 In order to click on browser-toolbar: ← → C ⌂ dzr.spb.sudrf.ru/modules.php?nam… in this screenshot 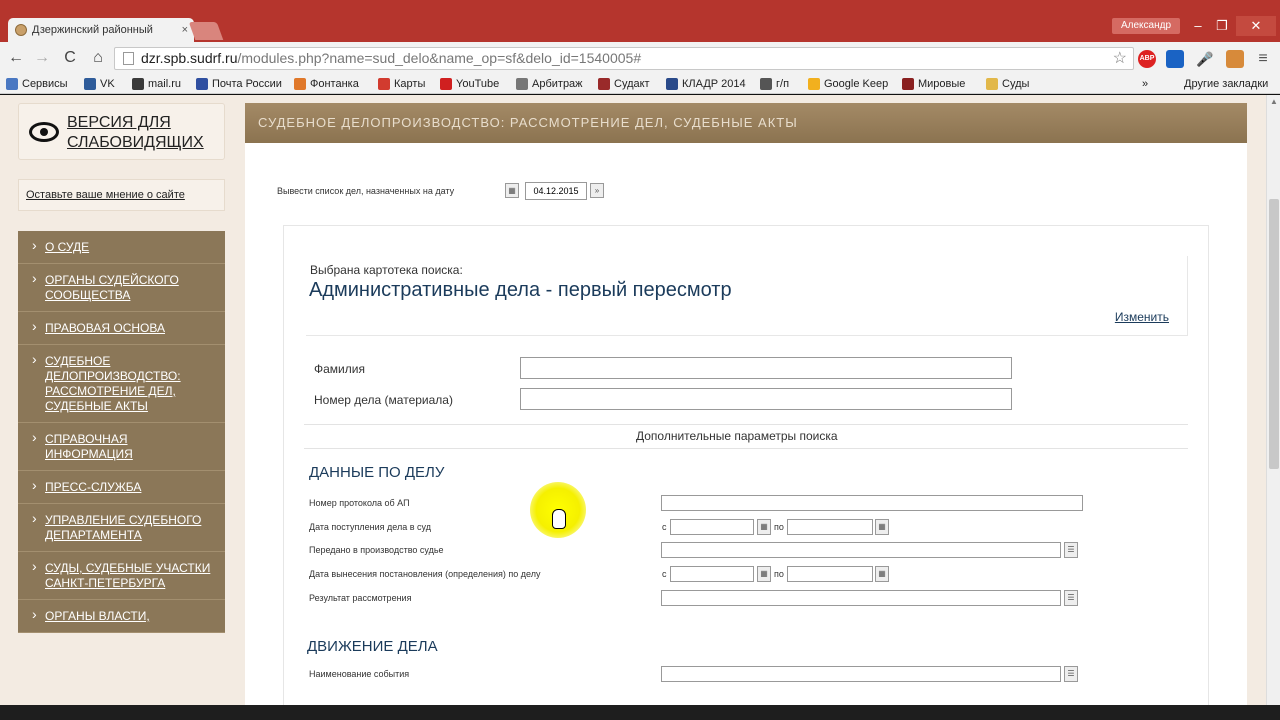, I will do `click(640, 58)`.